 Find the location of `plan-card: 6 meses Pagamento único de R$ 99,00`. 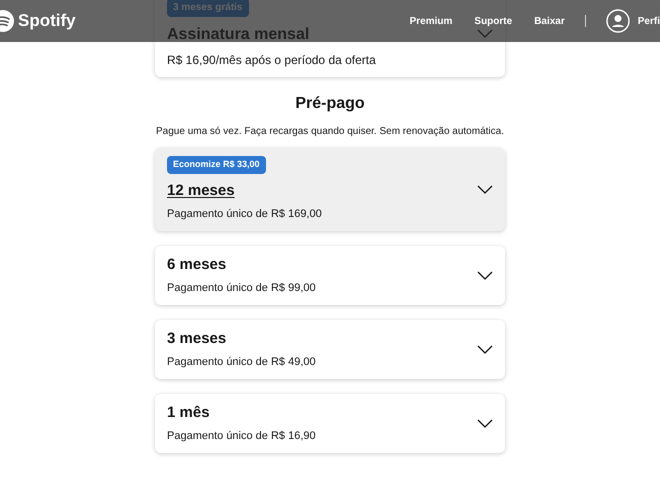

plan-card: 6 meses Pagamento único de R$ 99,00 is located at coordinates (330, 275).